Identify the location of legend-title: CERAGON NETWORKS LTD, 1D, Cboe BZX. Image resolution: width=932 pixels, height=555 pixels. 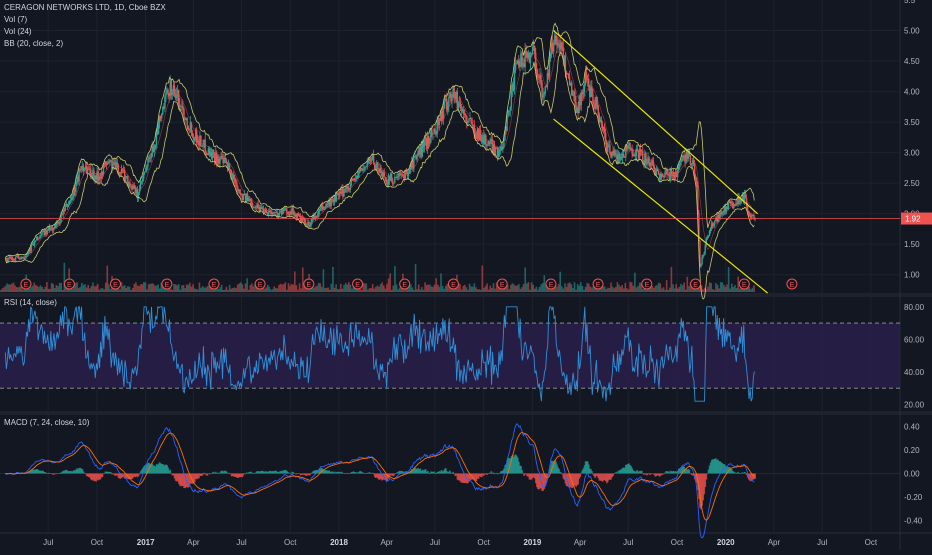
(85, 8).